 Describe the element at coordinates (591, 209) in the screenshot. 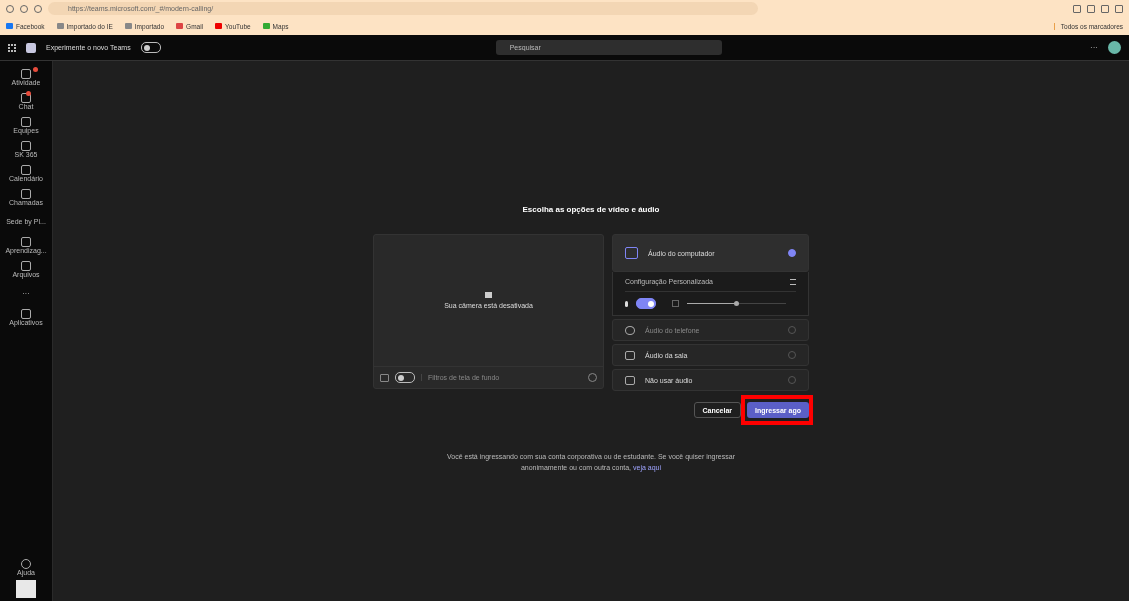

I see `page-heading: Escolha as opções de vídeo e áudio` at that location.